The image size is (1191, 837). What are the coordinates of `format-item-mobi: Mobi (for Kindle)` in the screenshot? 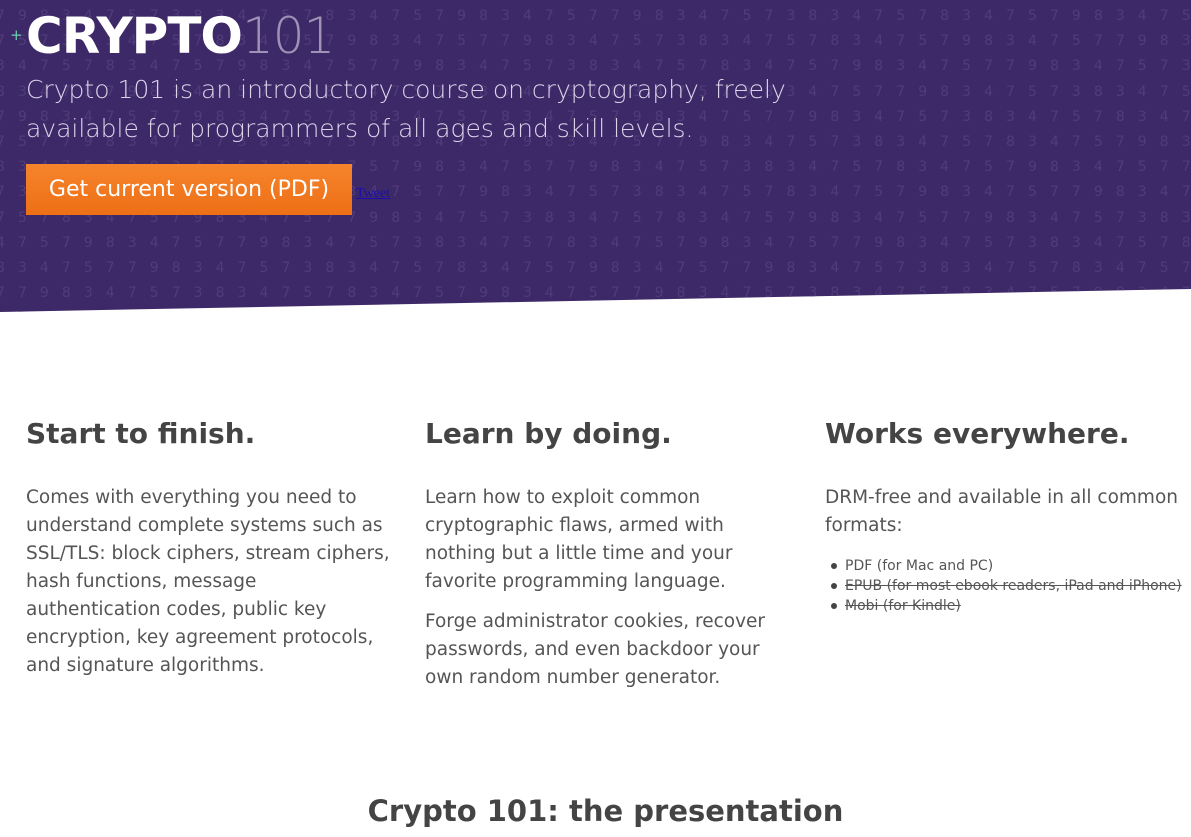 It's located at (1007, 606).